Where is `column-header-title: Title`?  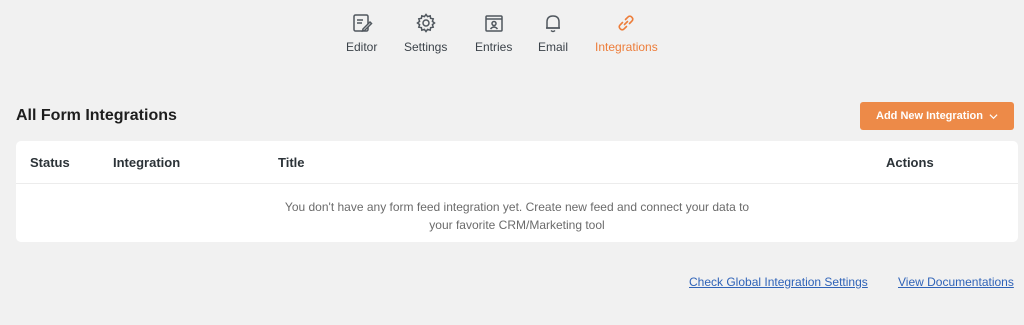 column-header-title: Title is located at coordinates (291, 162).